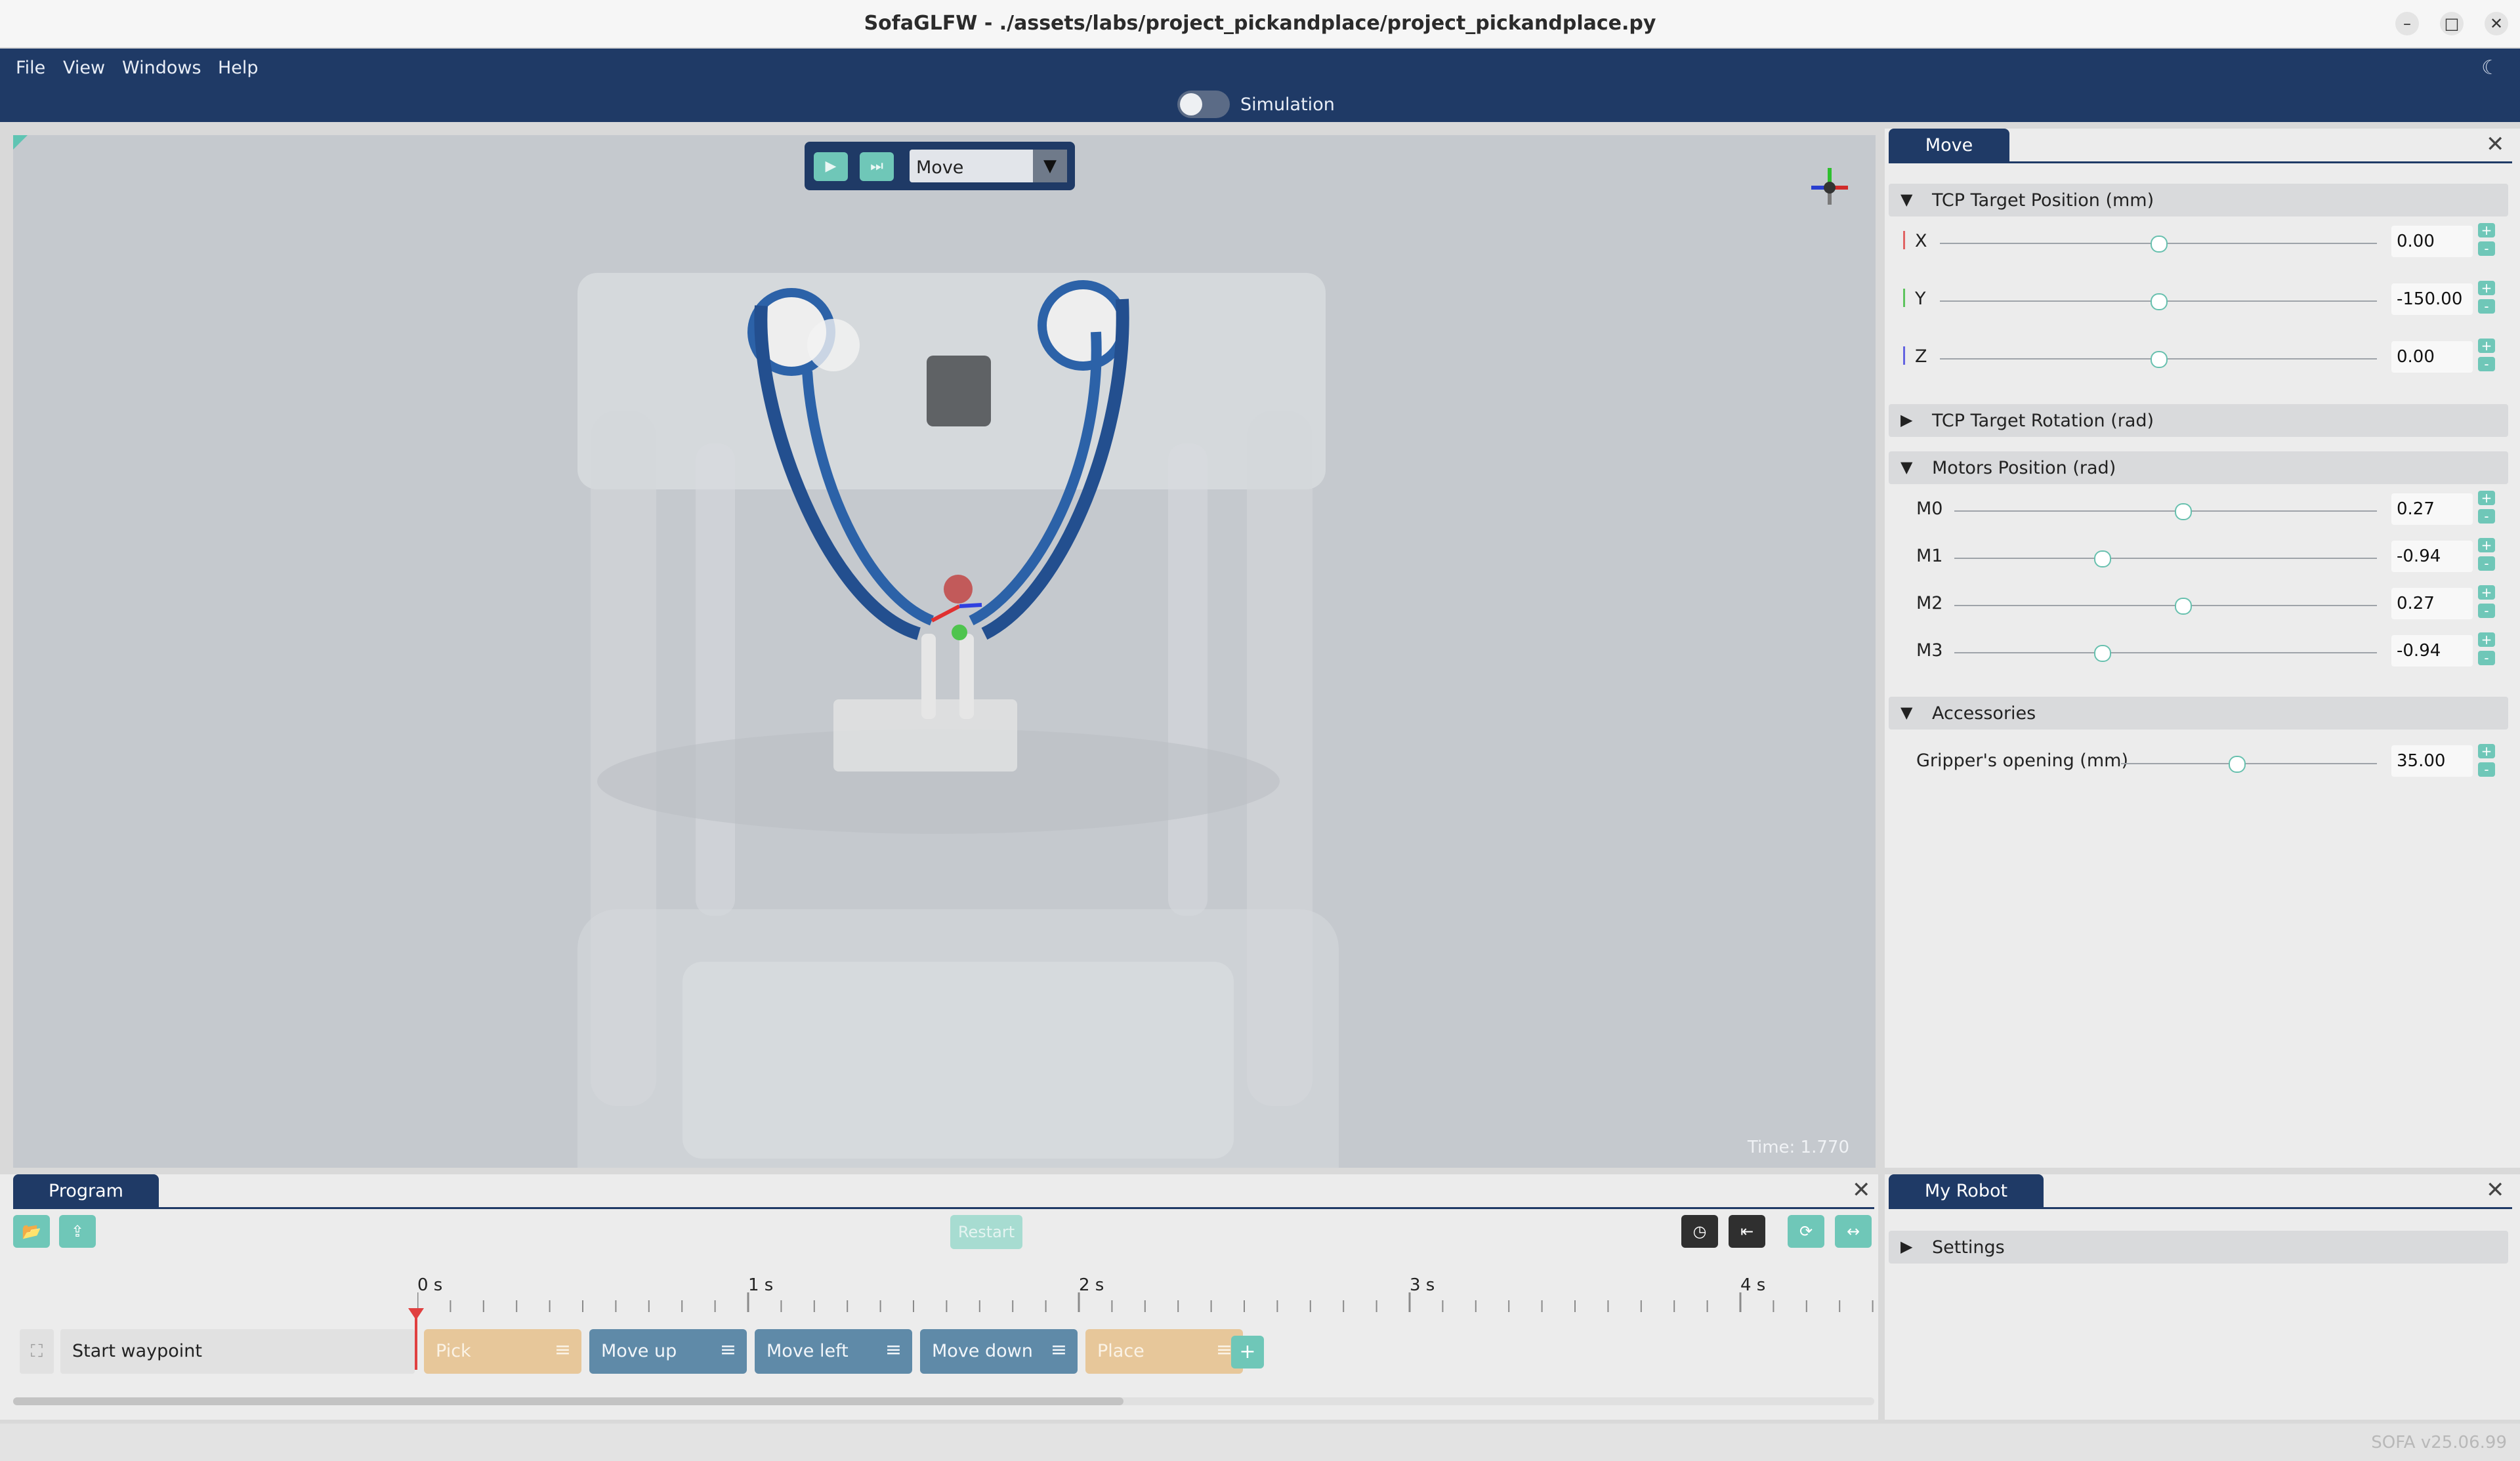 This screenshot has width=2520, height=1461. I want to click on tcp-x-increment-button: +, so click(2486, 230).